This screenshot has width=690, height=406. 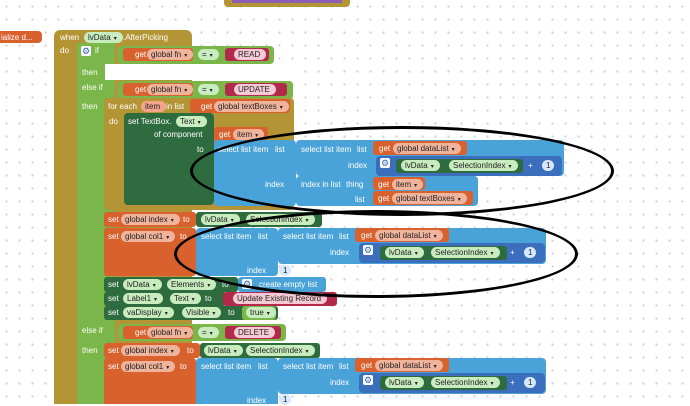 I want to click on select-list-item-label-6: select list item, so click(x=308, y=366).